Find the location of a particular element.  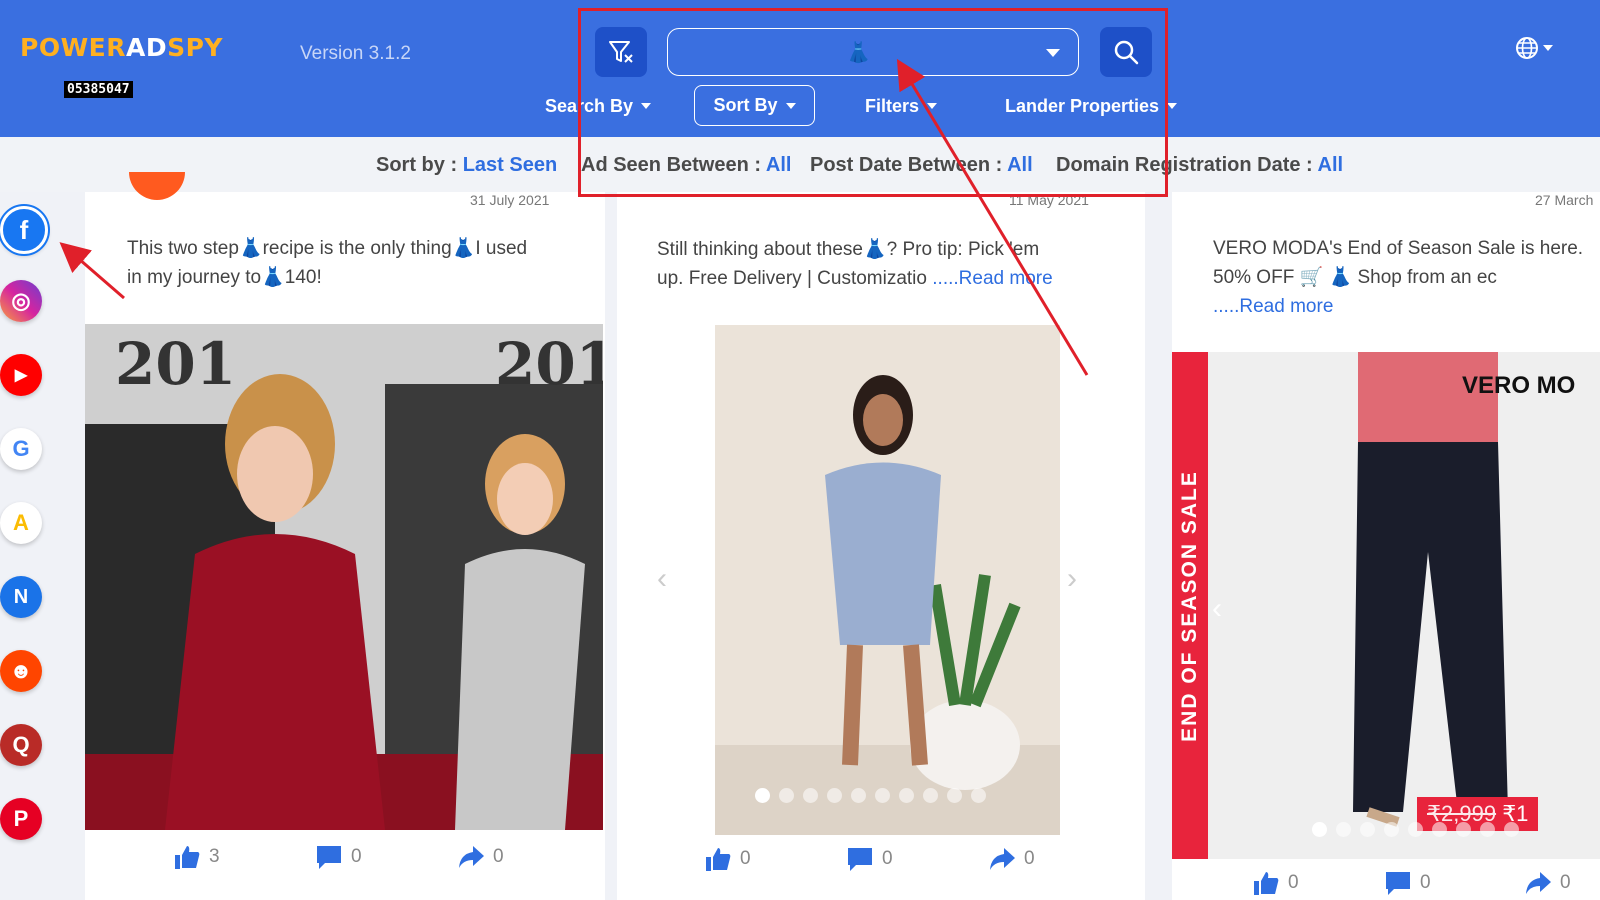

user-id-badge: 05385047 is located at coordinates (98, 89).